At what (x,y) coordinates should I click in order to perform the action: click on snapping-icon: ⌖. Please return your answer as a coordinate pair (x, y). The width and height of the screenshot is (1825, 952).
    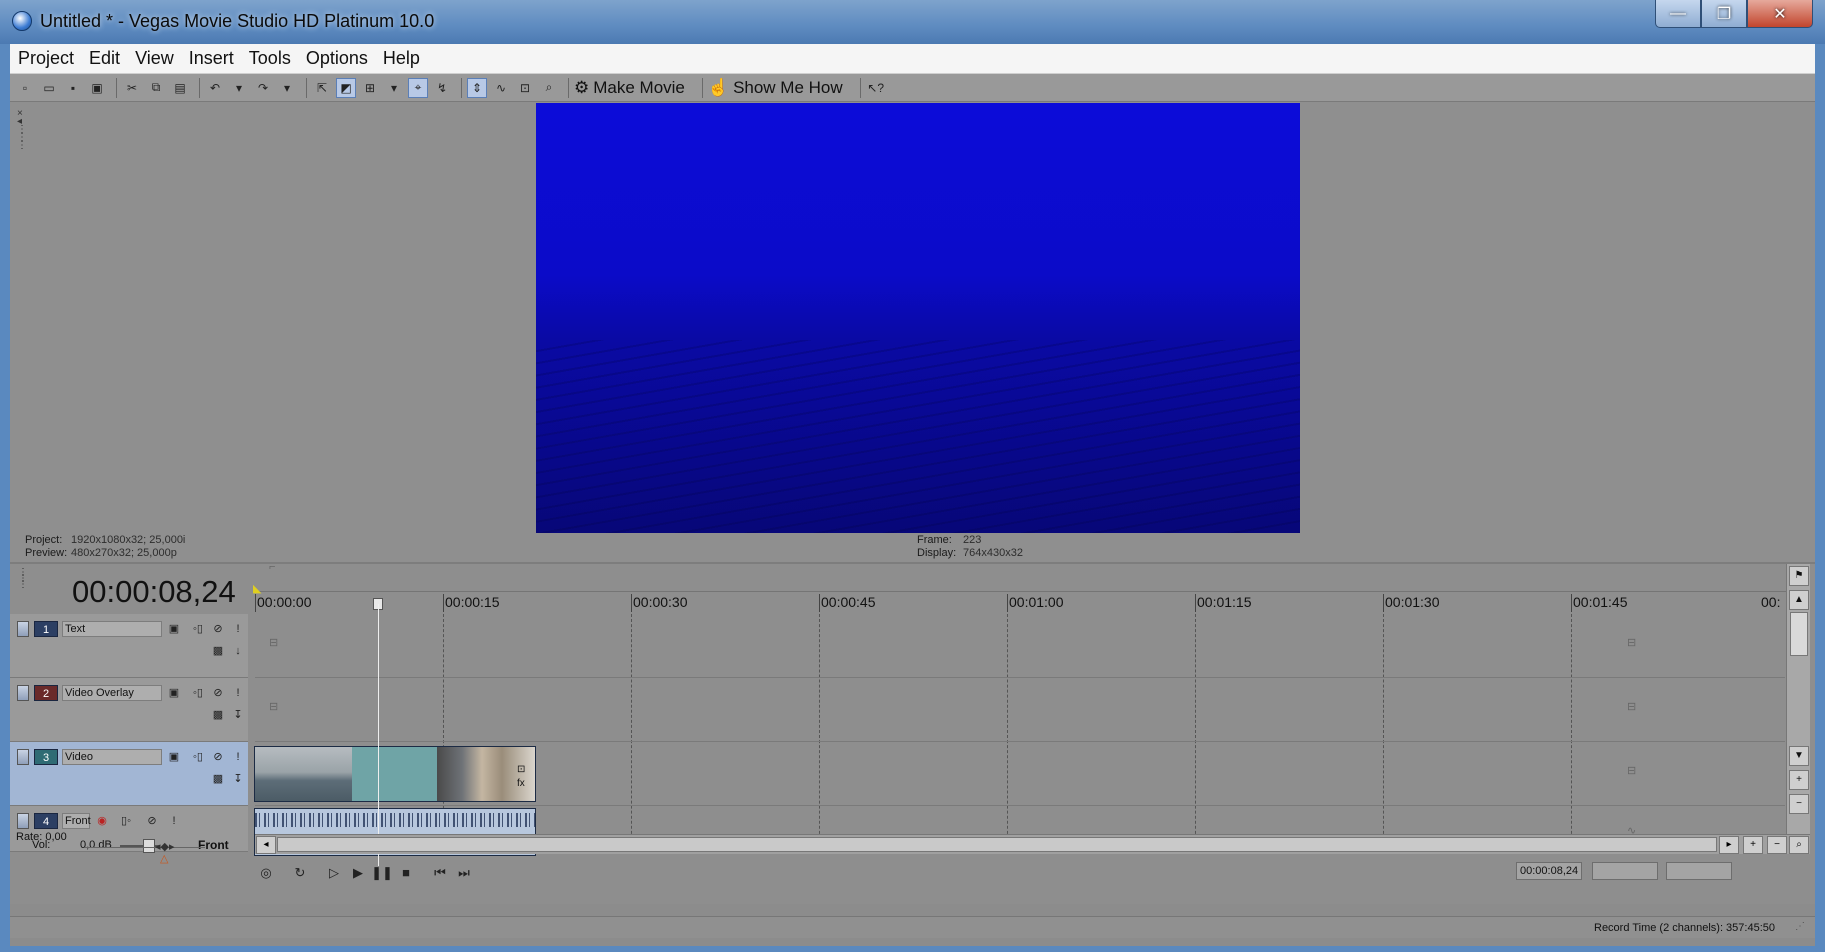
    Looking at the image, I should click on (418, 87).